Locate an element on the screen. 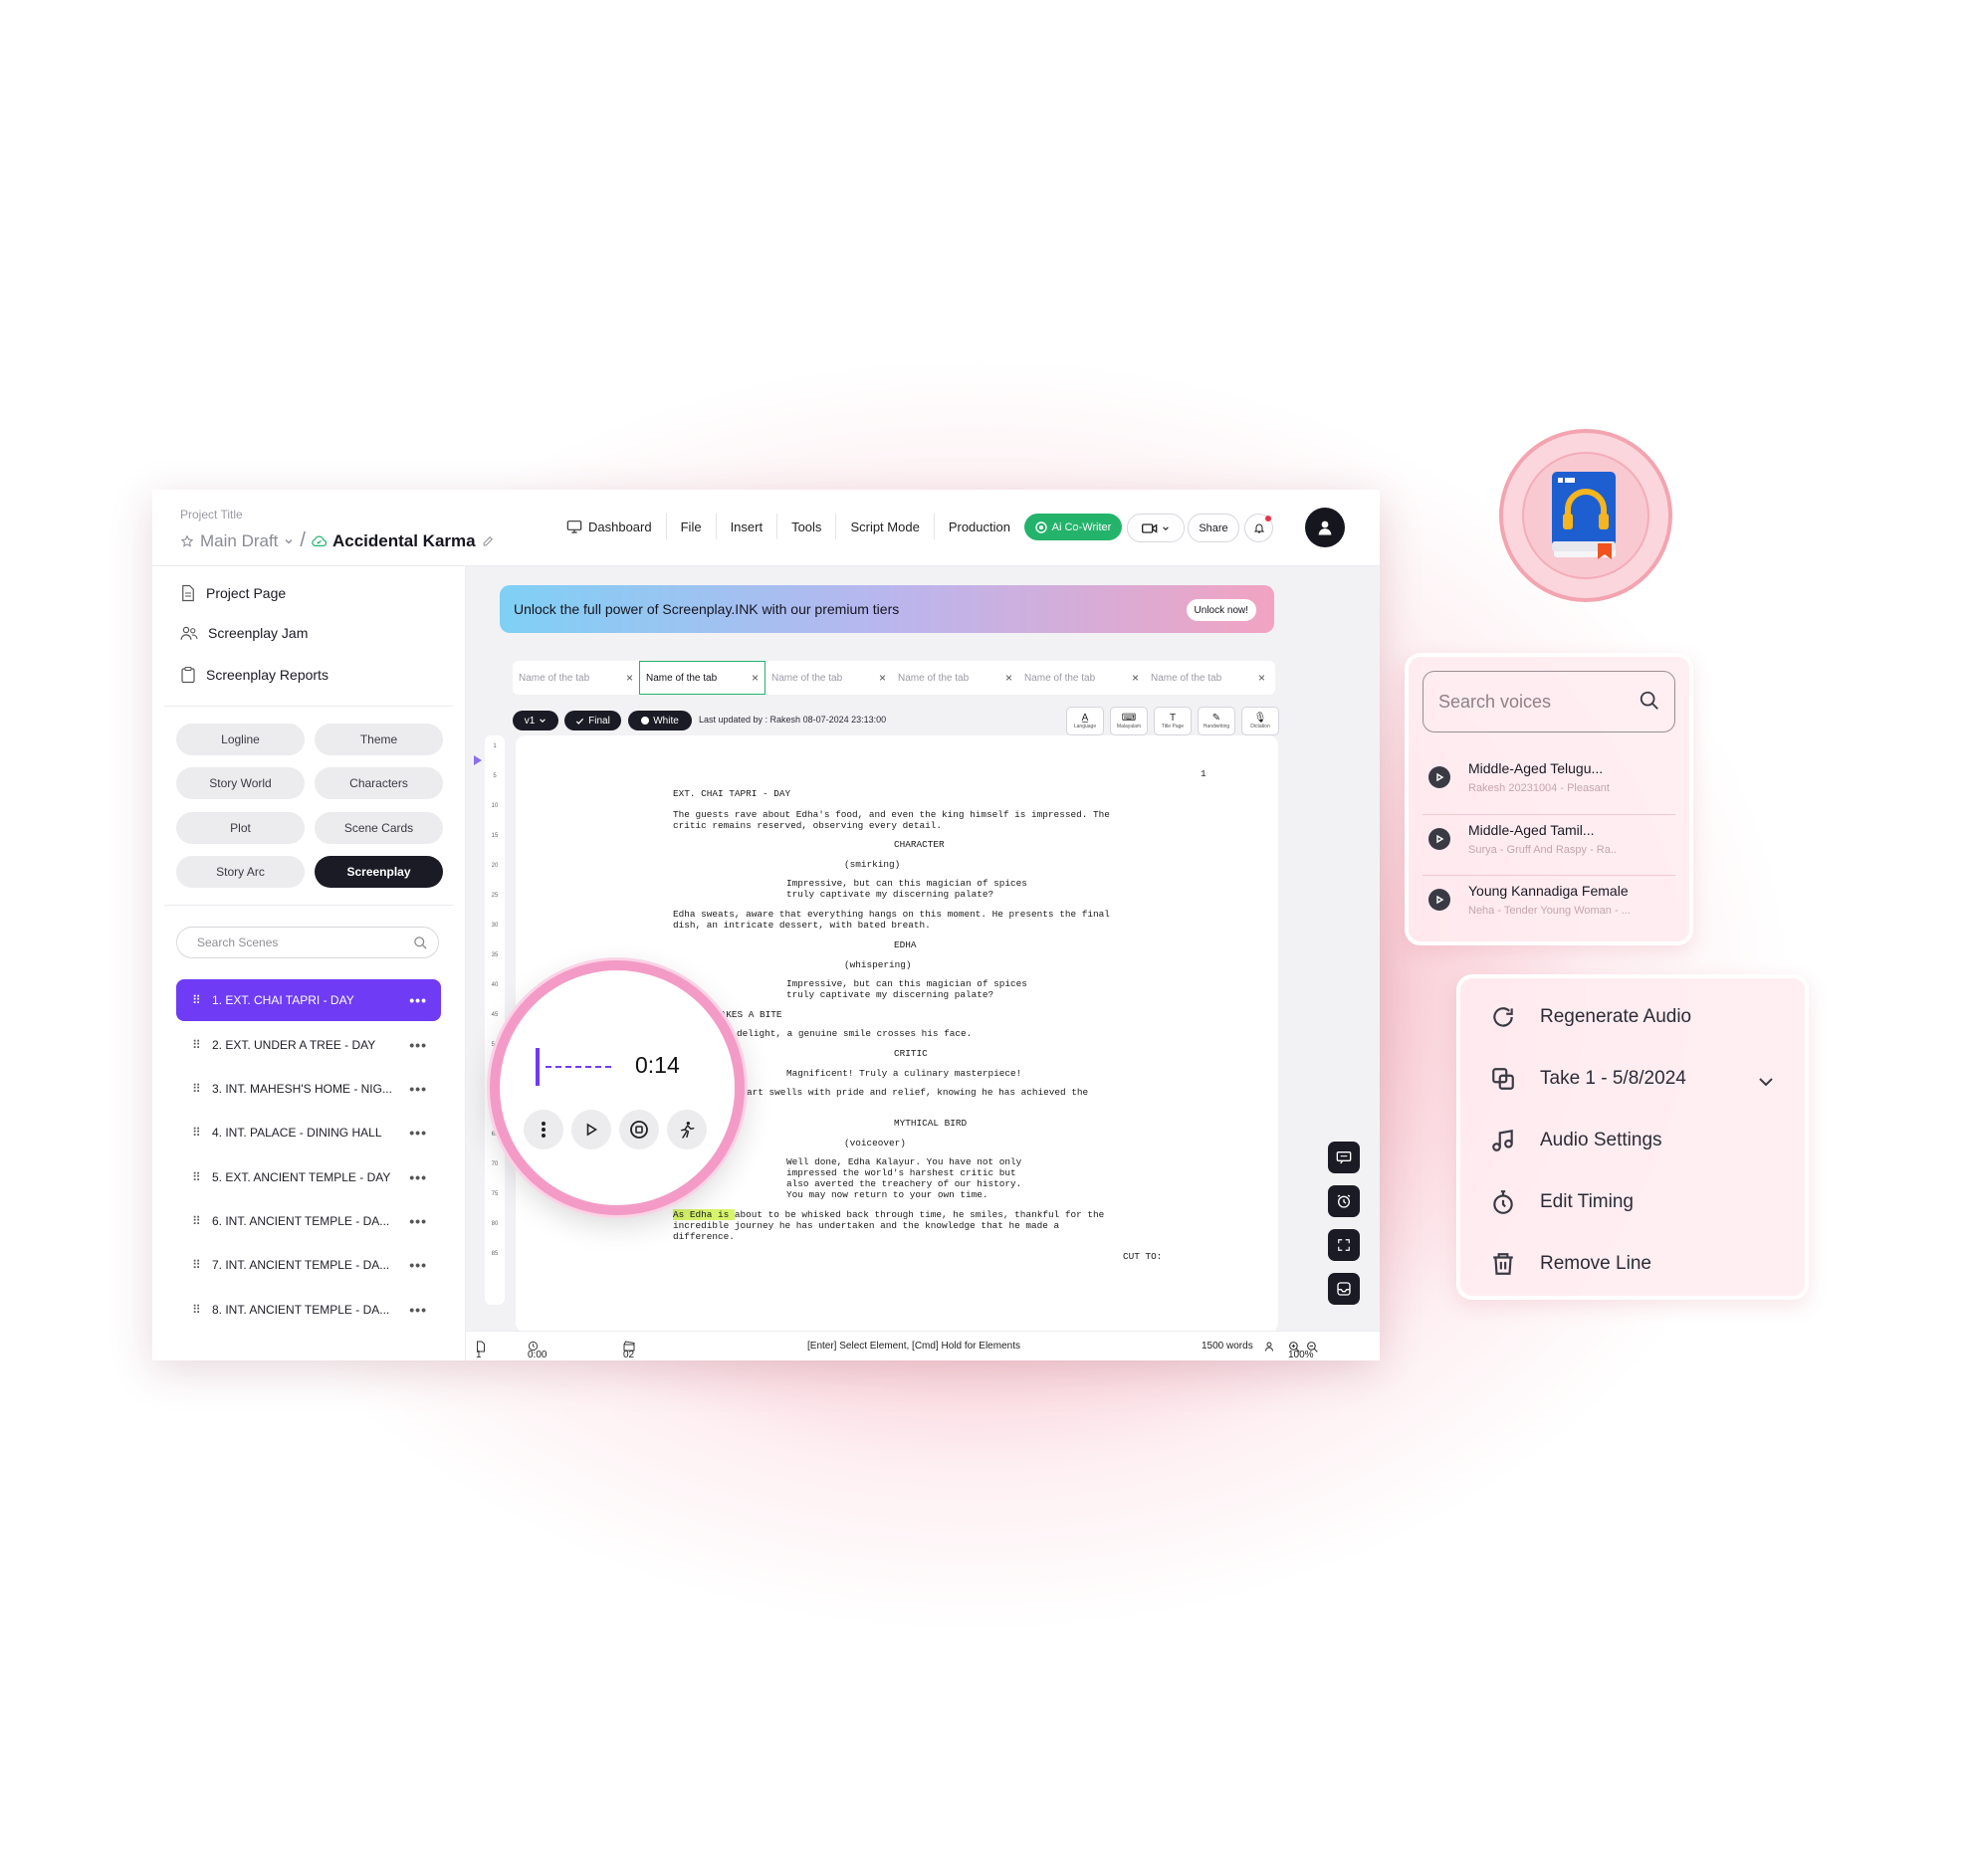 The image size is (1971, 1876). version-selector: v1 is located at coordinates (535, 720).